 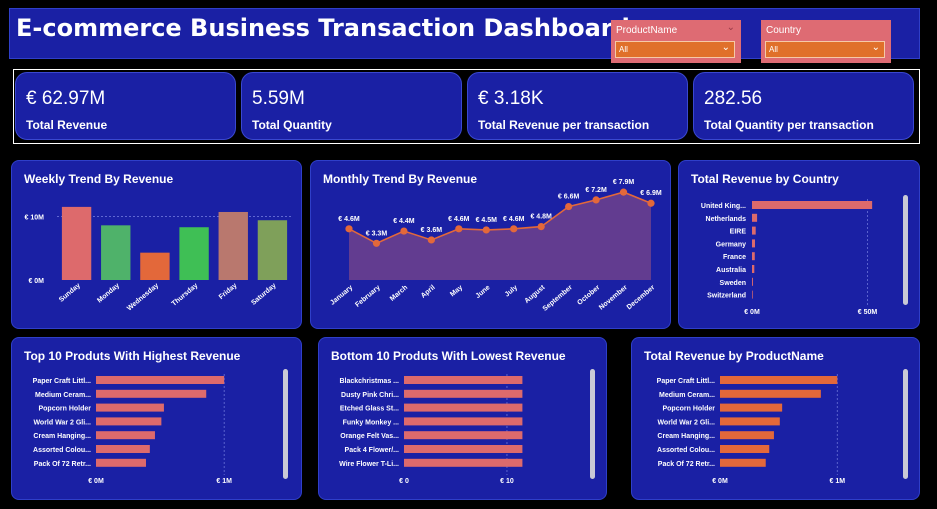 What do you see at coordinates (483, 292) in the screenshot?
I see `x-tick-label: June` at bounding box center [483, 292].